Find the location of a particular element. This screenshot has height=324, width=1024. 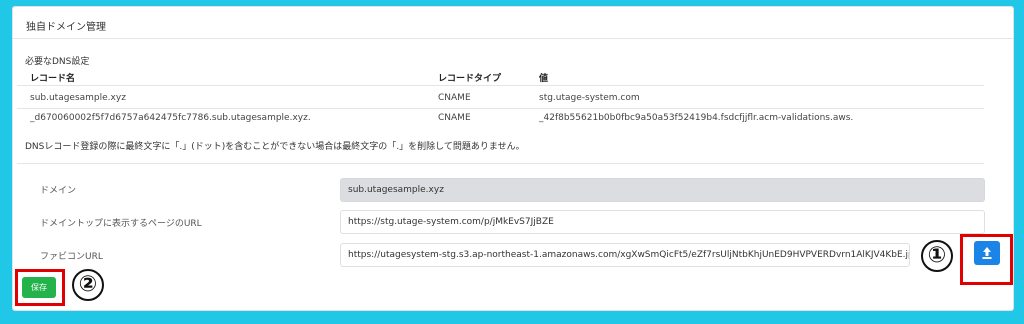

table-cell: stg.utage-system.com is located at coordinates (589, 98).